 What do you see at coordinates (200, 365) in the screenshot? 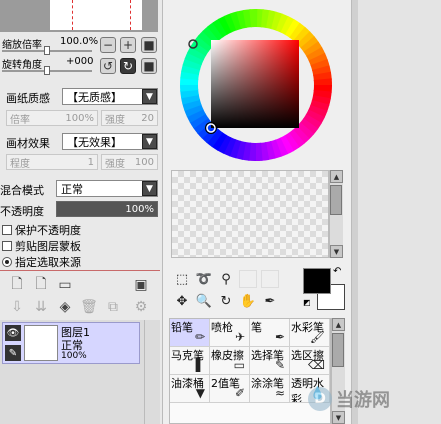
I see `marker-icon: ▌` at bounding box center [200, 365].